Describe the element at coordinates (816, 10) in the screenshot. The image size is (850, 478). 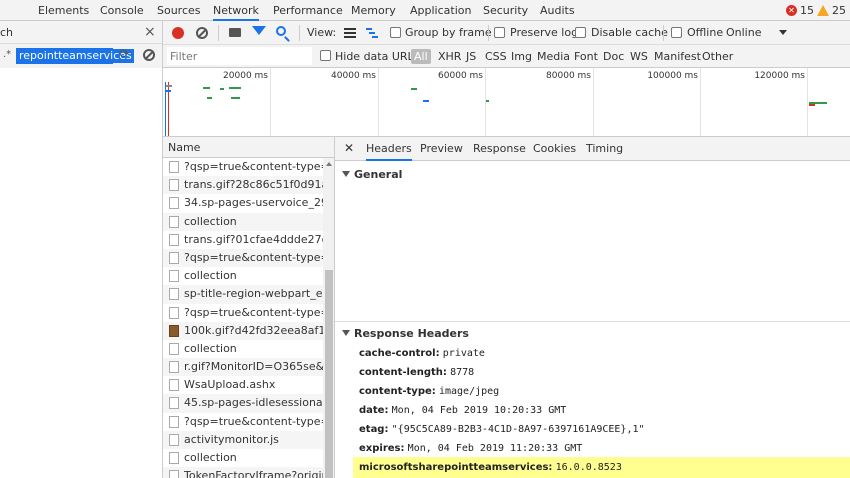
I see `error-warning-counter: ✕ 15 25` at that location.